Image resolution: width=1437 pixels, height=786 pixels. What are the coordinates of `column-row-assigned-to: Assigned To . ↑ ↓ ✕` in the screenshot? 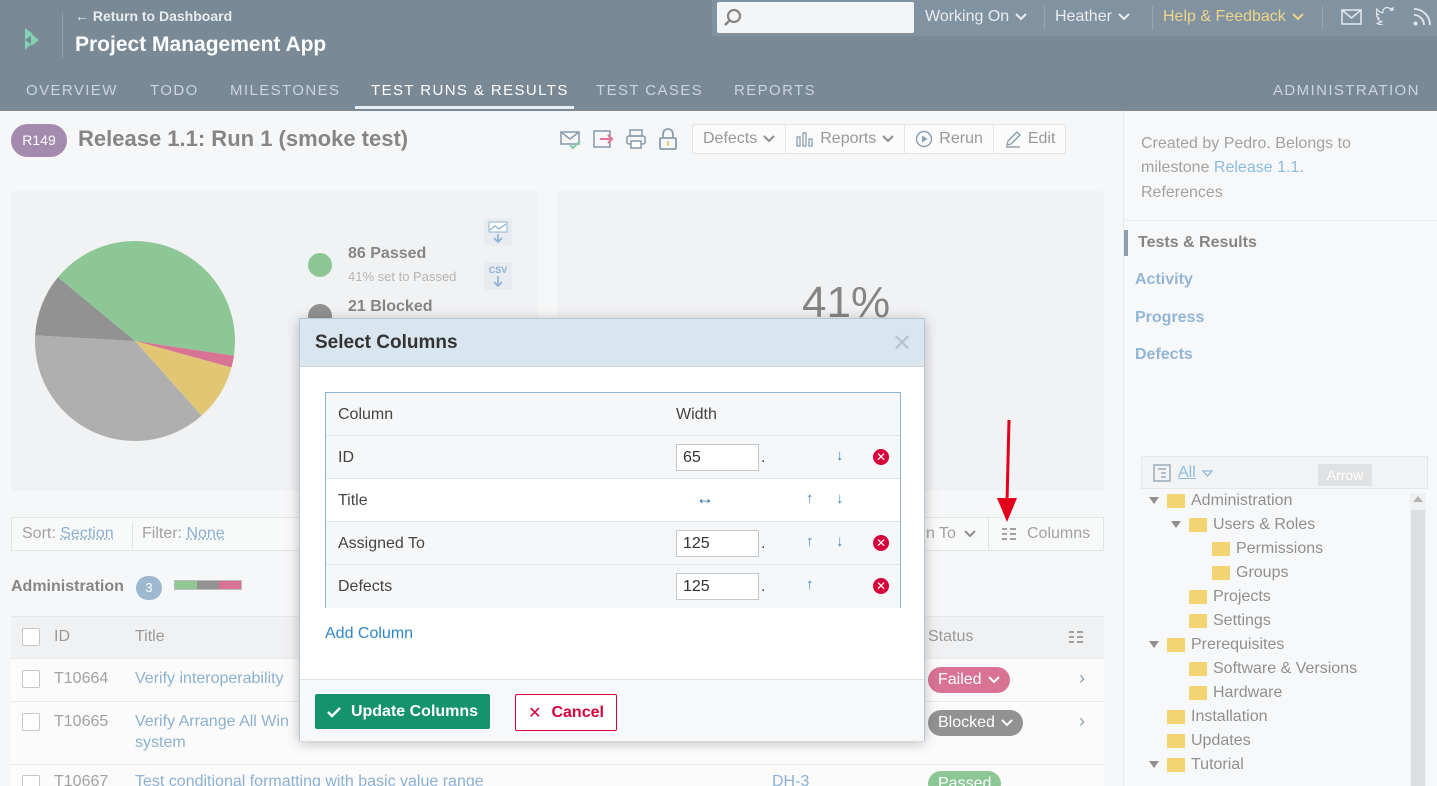 It's located at (613, 543).